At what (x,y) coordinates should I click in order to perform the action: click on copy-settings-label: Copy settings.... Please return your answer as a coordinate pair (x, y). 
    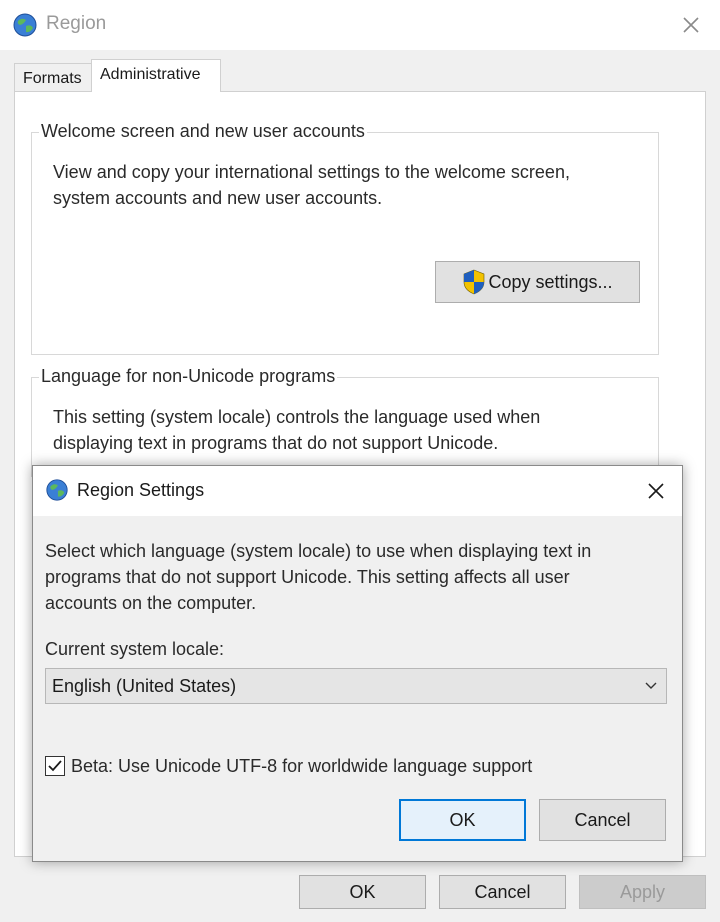
    Looking at the image, I should click on (550, 281).